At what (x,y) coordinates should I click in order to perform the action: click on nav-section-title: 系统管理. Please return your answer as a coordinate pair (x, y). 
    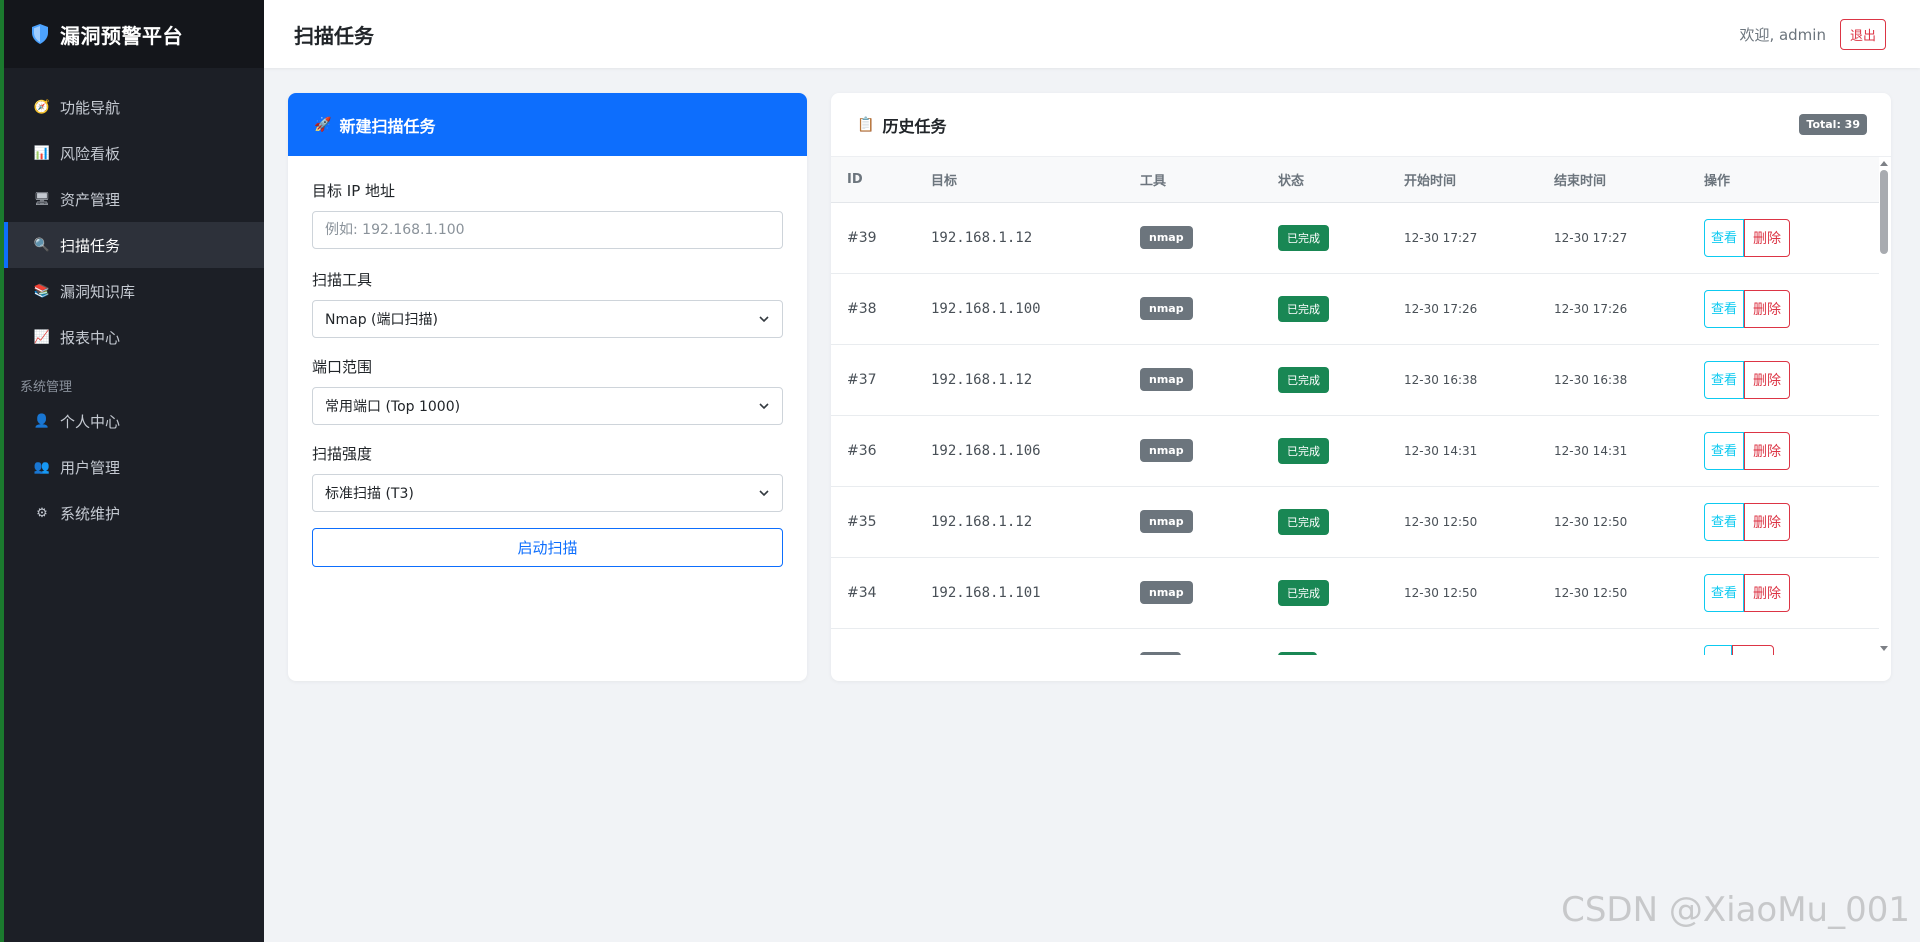
    Looking at the image, I should click on (46, 387).